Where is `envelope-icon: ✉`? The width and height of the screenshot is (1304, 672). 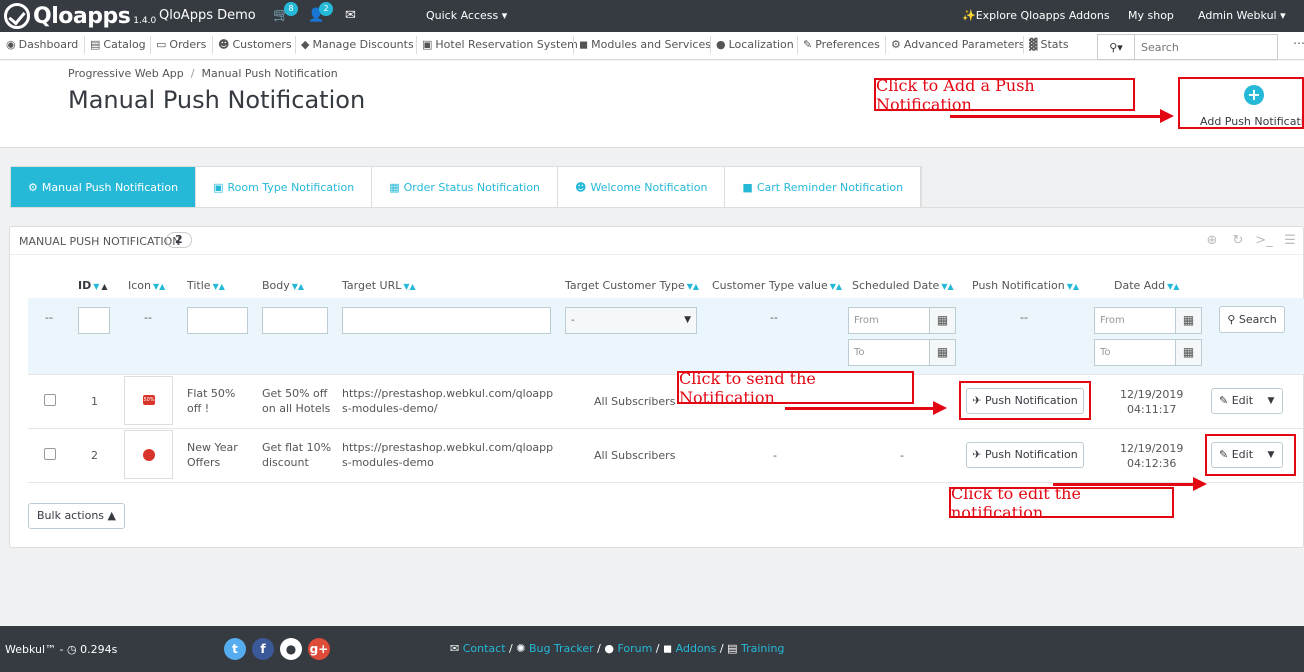
envelope-icon: ✉ is located at coordinates (350, 15).